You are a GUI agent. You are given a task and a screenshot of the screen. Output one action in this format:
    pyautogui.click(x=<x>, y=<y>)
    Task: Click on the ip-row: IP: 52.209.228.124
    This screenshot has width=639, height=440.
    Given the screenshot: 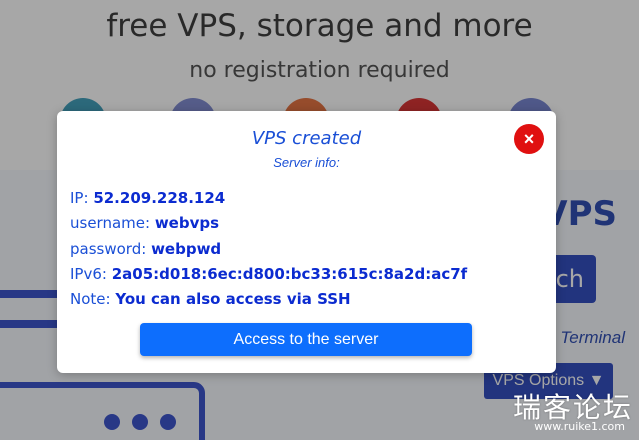 What is the action you would take?
    pyautogui.click(x=147, y=198)
    